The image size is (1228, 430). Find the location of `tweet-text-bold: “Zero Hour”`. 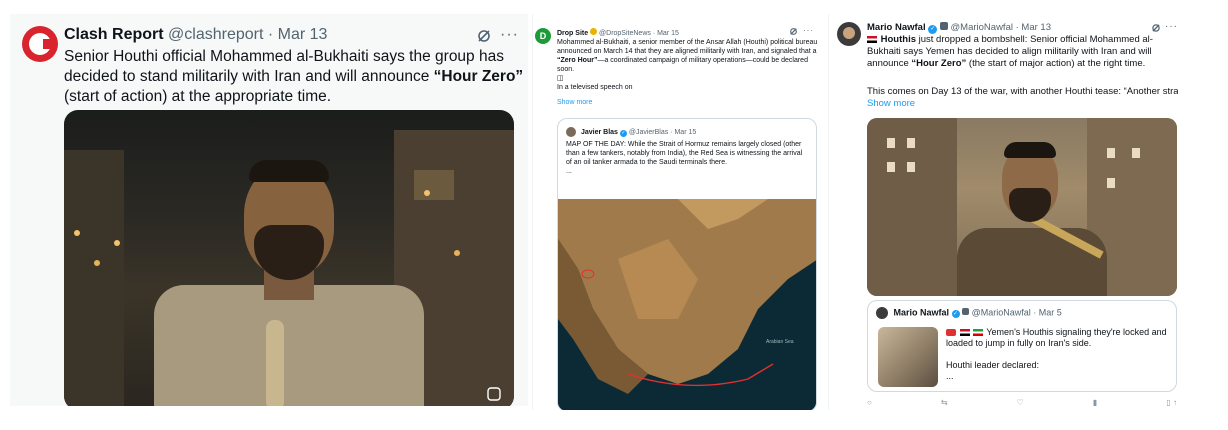

tweet-text-bold: “Zero Hour” is located at coordinates (577, 60).